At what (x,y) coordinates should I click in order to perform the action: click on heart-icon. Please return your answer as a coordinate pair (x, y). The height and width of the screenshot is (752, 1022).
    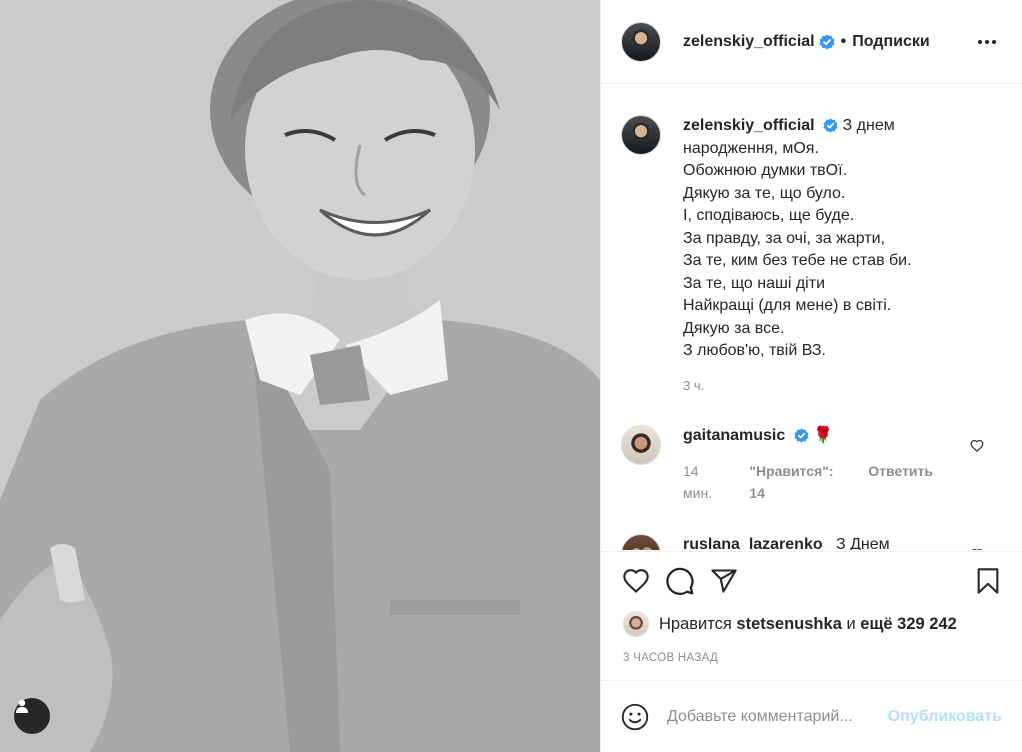
    Looking at the image, I should click on (636, 581).